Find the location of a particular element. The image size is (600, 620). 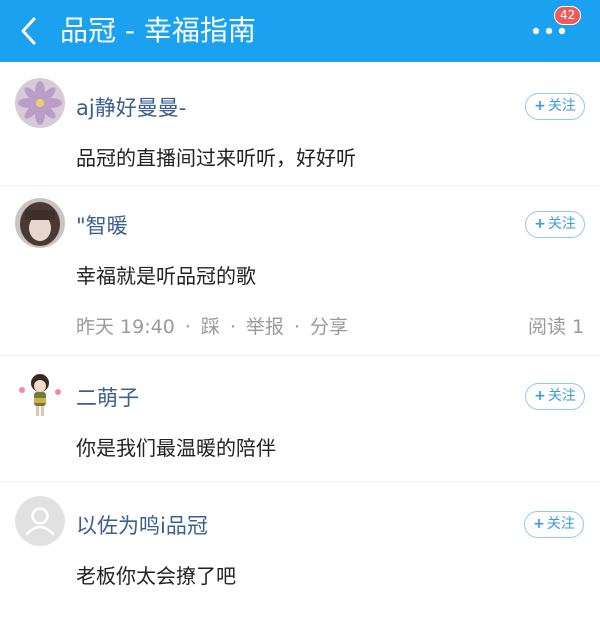

report-link: 举报 is located at coordinates (265, 327).